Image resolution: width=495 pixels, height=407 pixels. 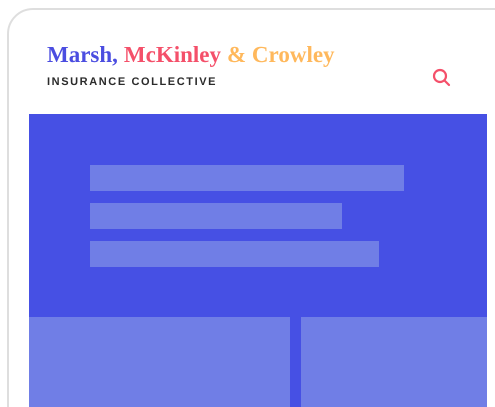 I want to click on tagline: INSURANCE COLLECTIVE, so click(x=132, y=82).